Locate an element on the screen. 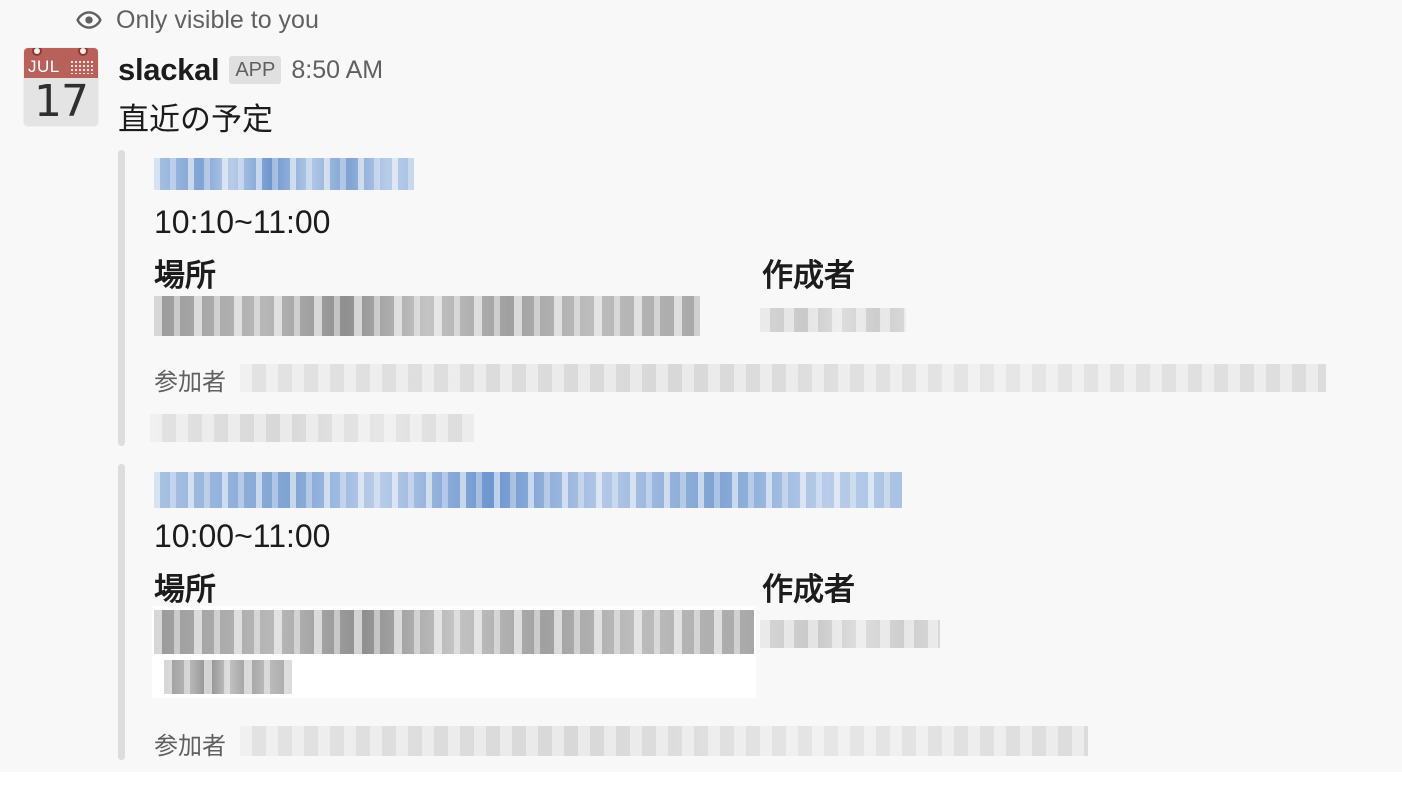 The width and height of the screenshot is (1402, 788). message-text: 直近の予定 is located at coordinates (195, 120).